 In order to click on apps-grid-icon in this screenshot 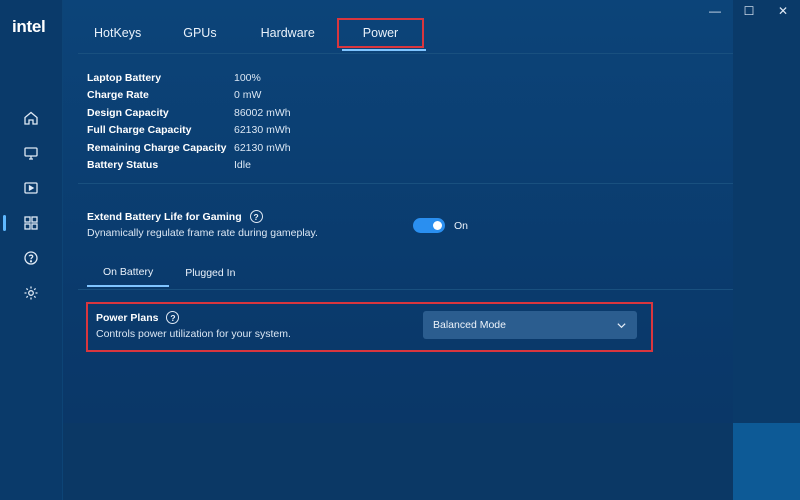, I will do `click(31, 223)`.